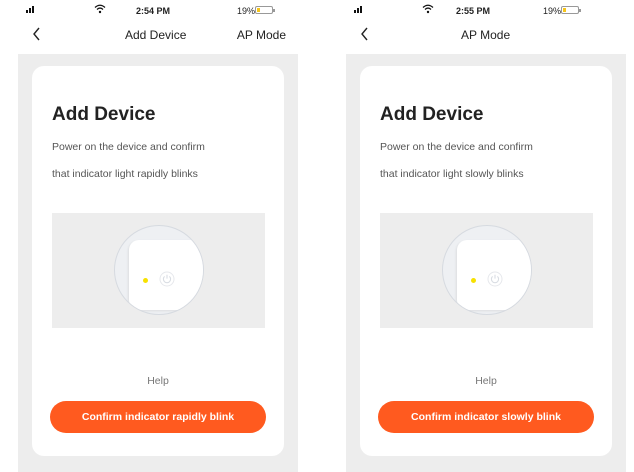 The height and width of the screenshot is (472, 634). I want to click on instruction-line-2: that indicator light rapidly blinks, so click(125, 174).